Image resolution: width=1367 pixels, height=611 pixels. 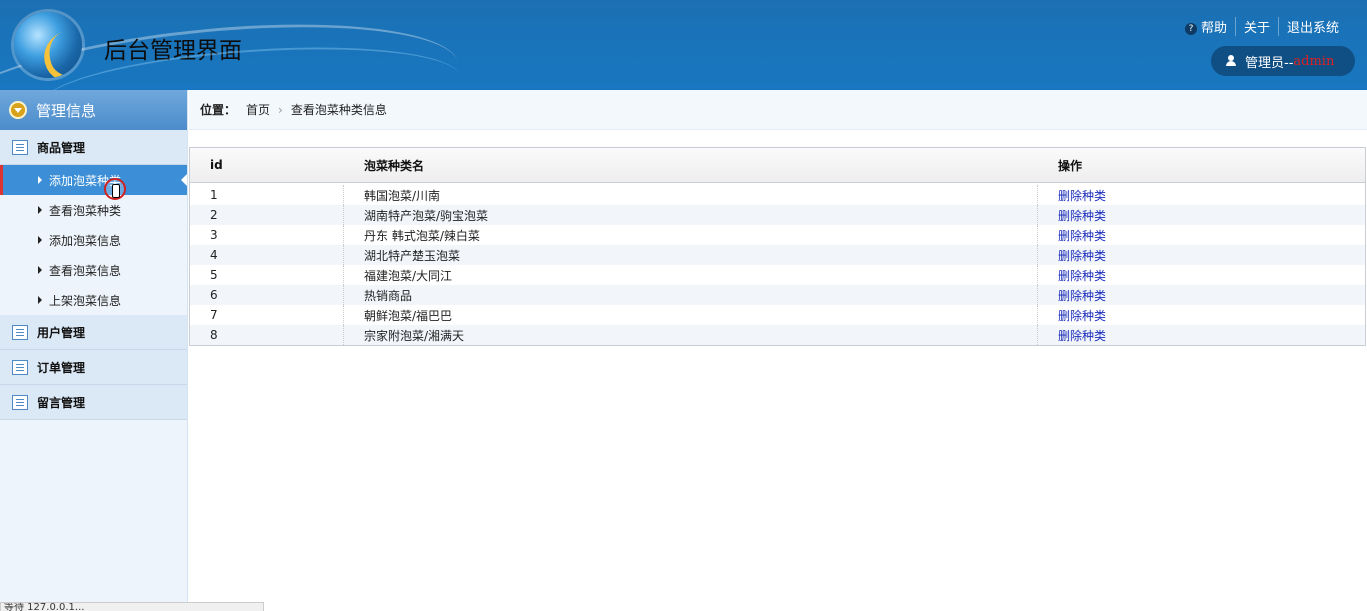 What do you see at coordinates (683, 45) in the screenshot?
I see `header-banner: 后台管理界面 ? 帮助 关于 退出系统 管理员-- admin` at bounding box center [683, 45].